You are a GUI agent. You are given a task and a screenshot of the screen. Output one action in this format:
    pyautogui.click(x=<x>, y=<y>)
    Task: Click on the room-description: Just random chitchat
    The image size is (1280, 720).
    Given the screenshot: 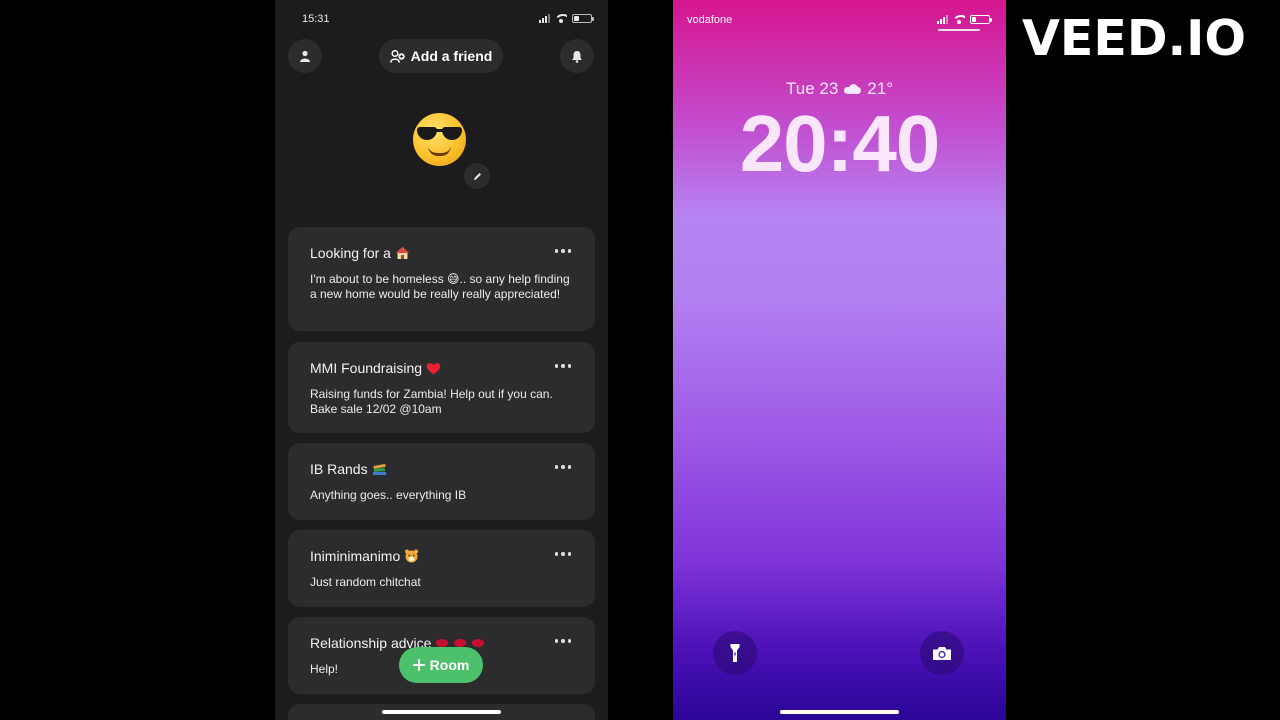 What is the action you would take?
    pyautogui.click(x=365, y=582)
    